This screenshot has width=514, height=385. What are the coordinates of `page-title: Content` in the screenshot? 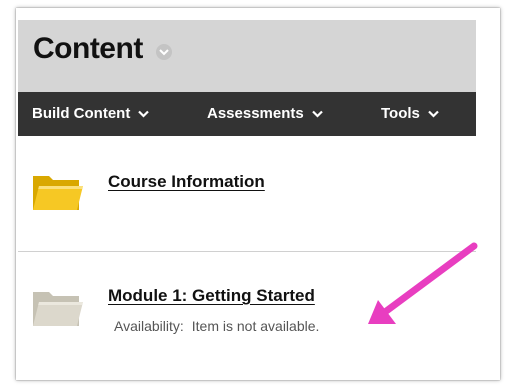 It's located at (88, 48).